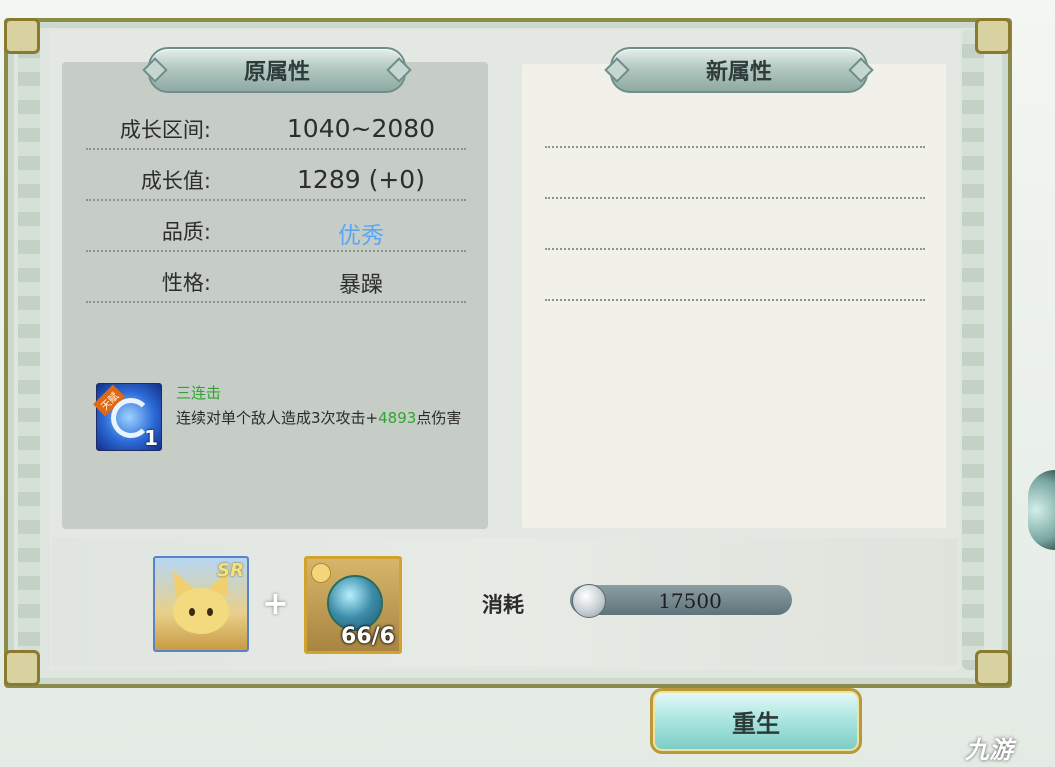 This screenshot has height=767, width=1055. What do you see at coordinates (993, 668) in the screenshot?
I see `corner-ornament-bottom-right` at bounding box center [993, 668].